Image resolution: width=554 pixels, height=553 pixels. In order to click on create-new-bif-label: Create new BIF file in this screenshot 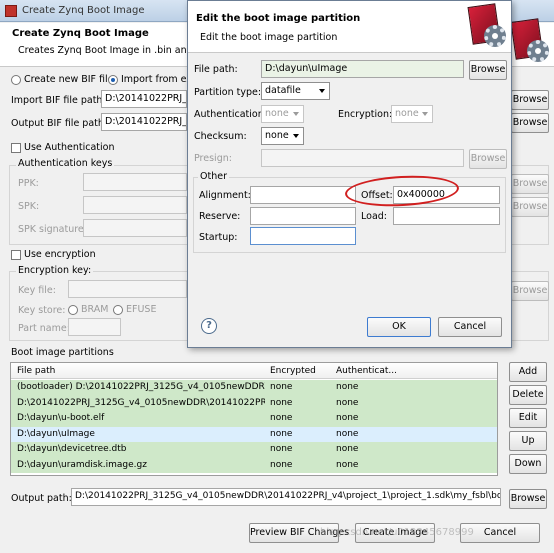, I will do `click(69, 79)`.